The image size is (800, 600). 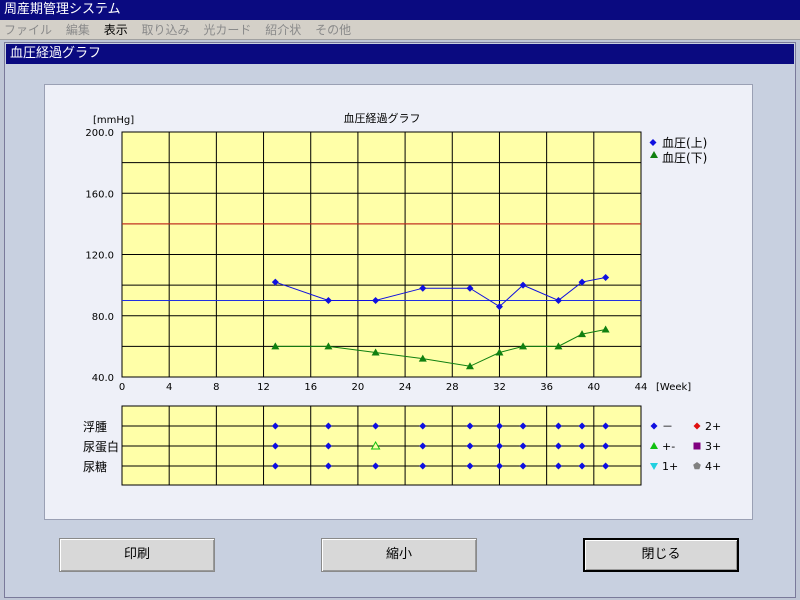 I want to click on window-title-bar: 周産期管理システム, so click(x=400, y=10).